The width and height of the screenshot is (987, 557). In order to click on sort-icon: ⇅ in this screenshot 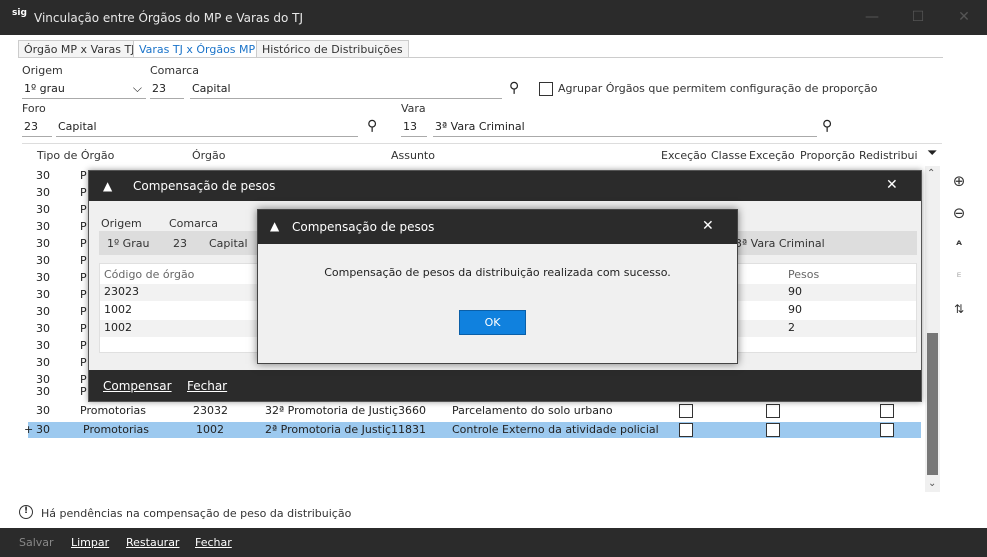, I will do `click(959, 309)`.